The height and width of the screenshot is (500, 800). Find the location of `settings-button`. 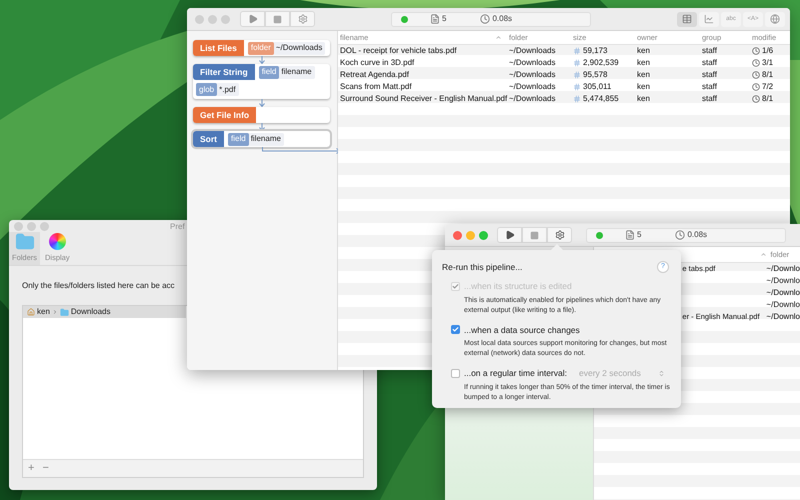

settings-button is located at coordinates (559, 235).